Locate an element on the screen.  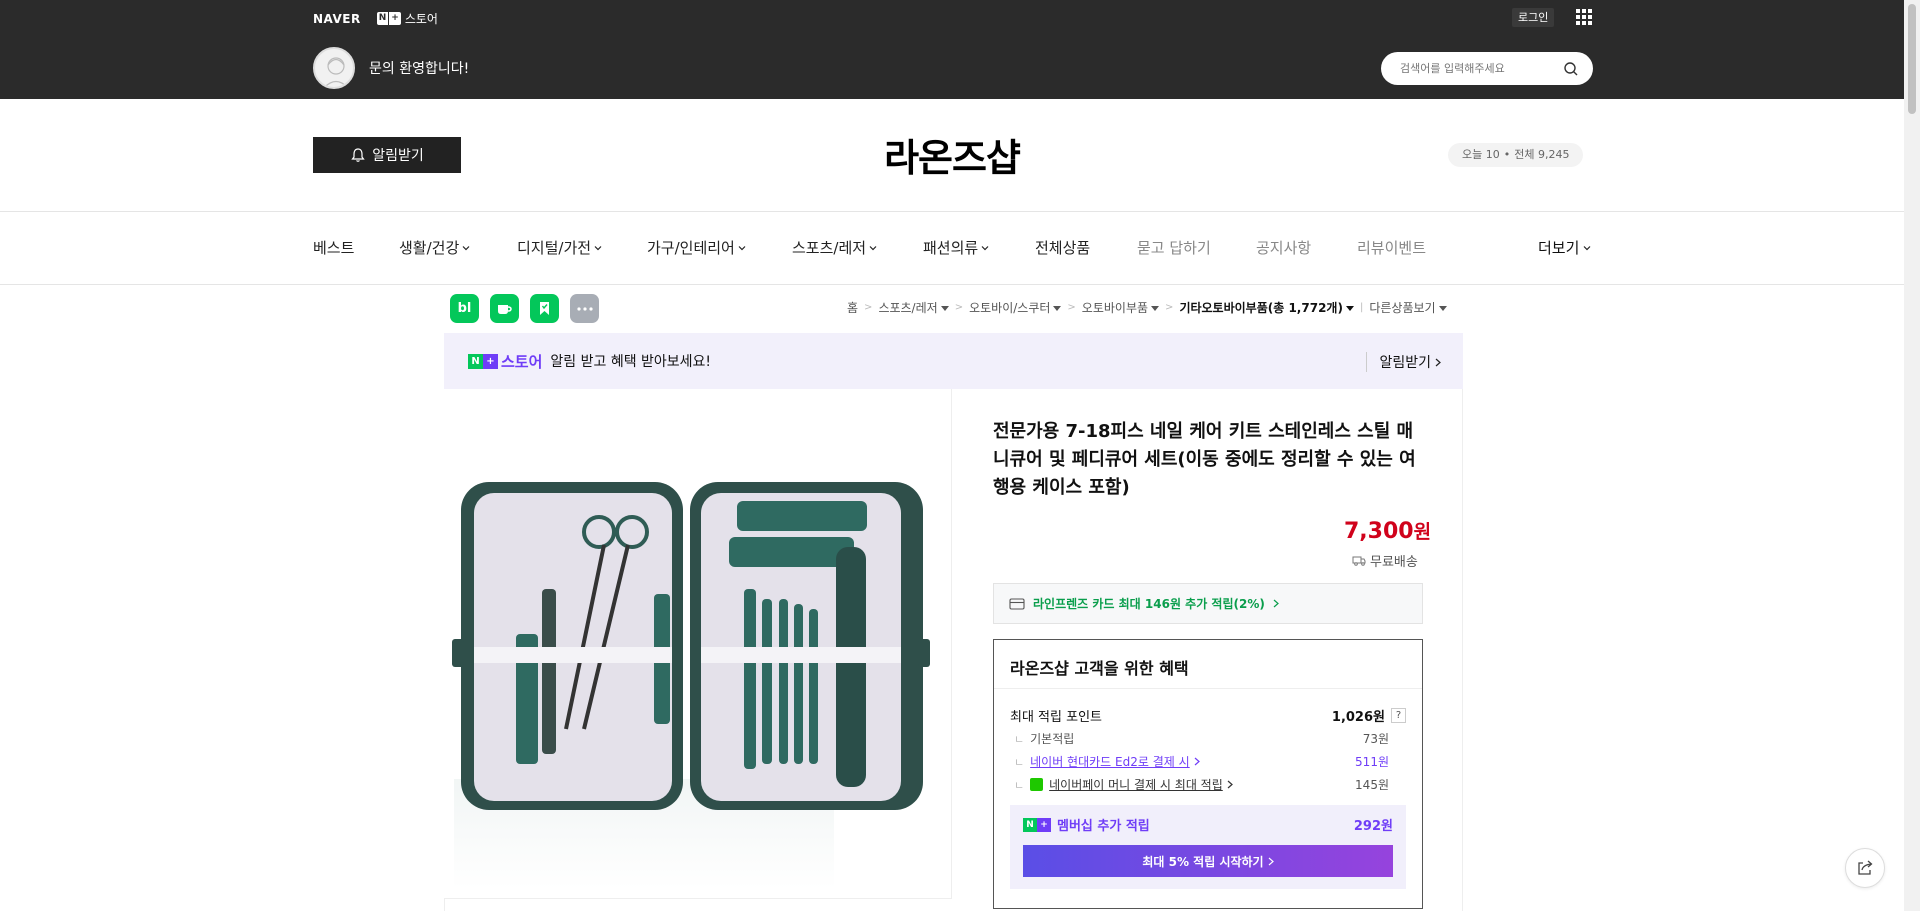
visitor-total: 전체 9,245 is located at coordinates (1542, 154).